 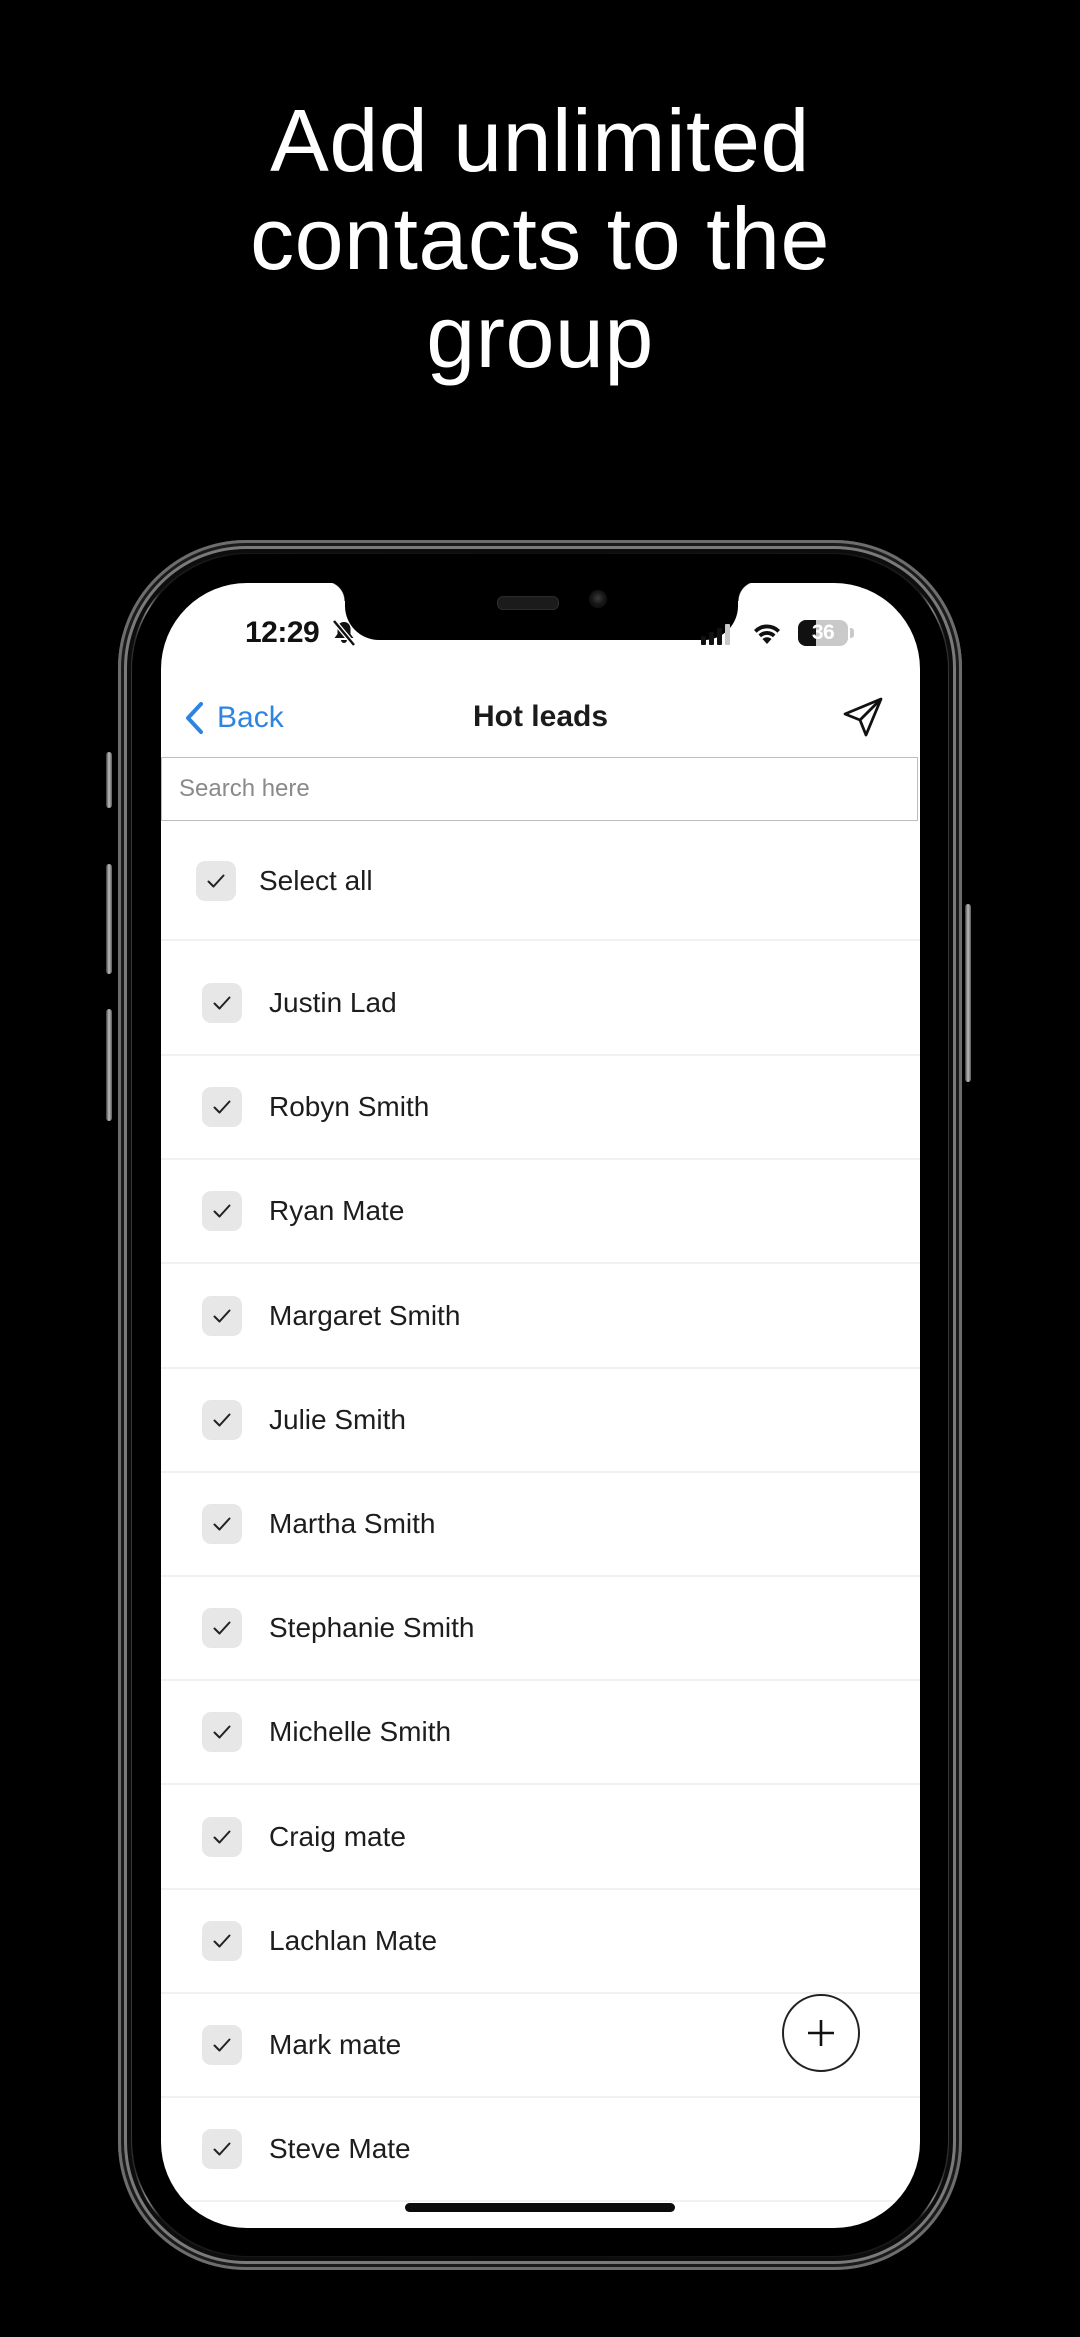 I want to click on paper-plane-icon, so click(x=863, y=717).